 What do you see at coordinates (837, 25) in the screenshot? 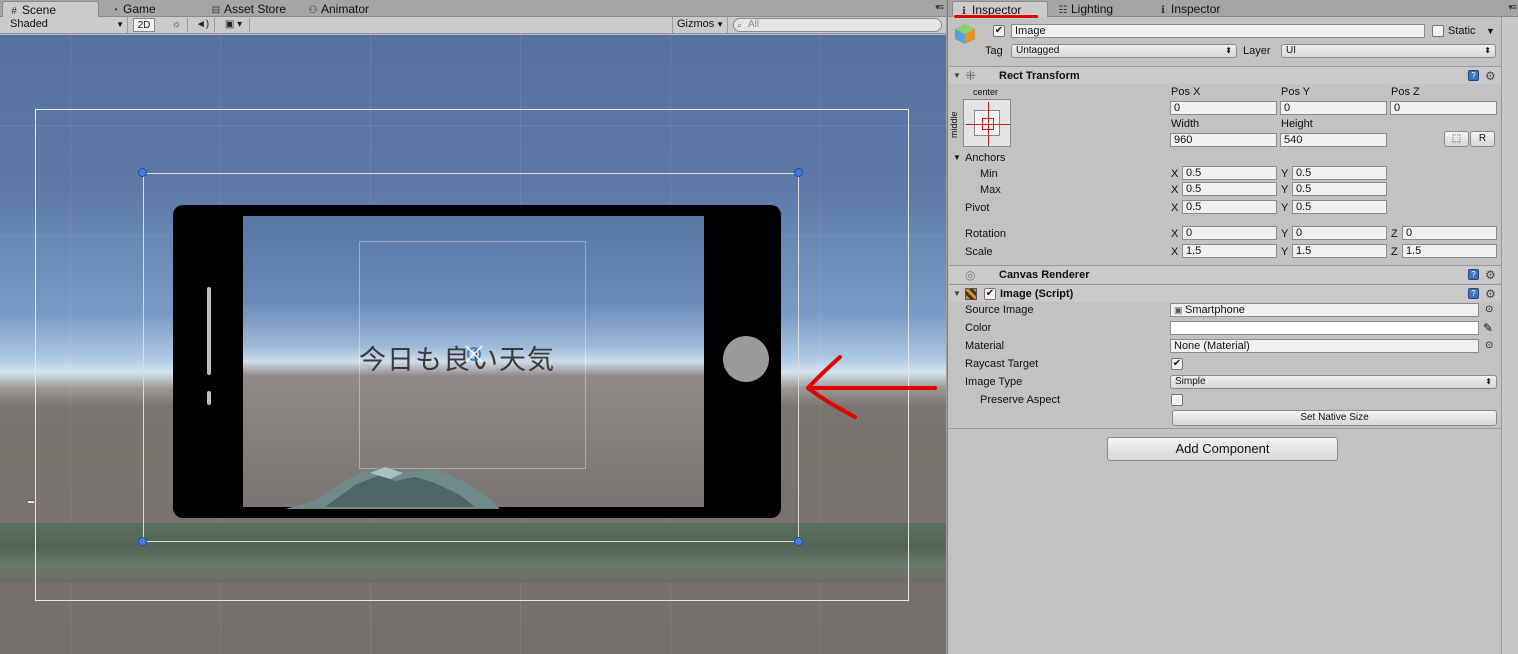
I see `scene-search-input: ⌕ All` at bounding box center [837, 25].